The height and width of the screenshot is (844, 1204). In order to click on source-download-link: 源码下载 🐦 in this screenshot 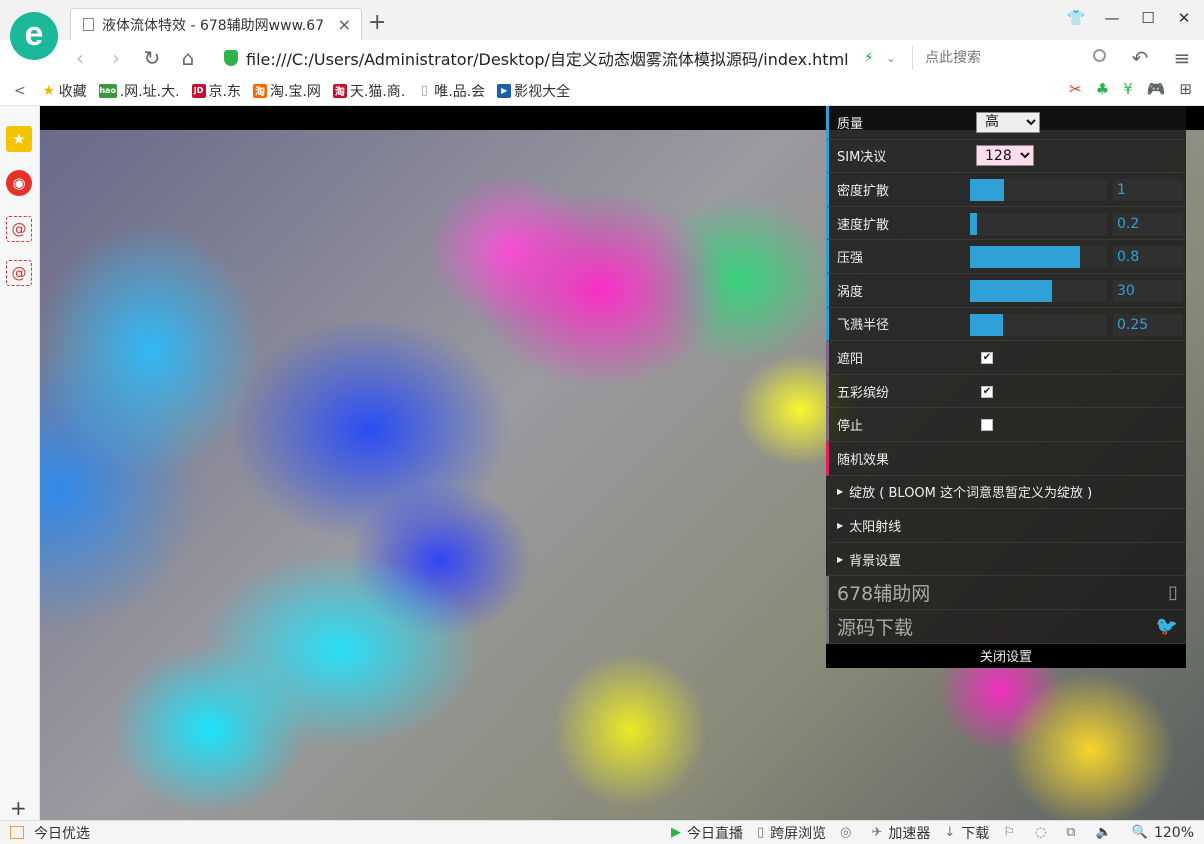, I will do `click(1006, 626)`.